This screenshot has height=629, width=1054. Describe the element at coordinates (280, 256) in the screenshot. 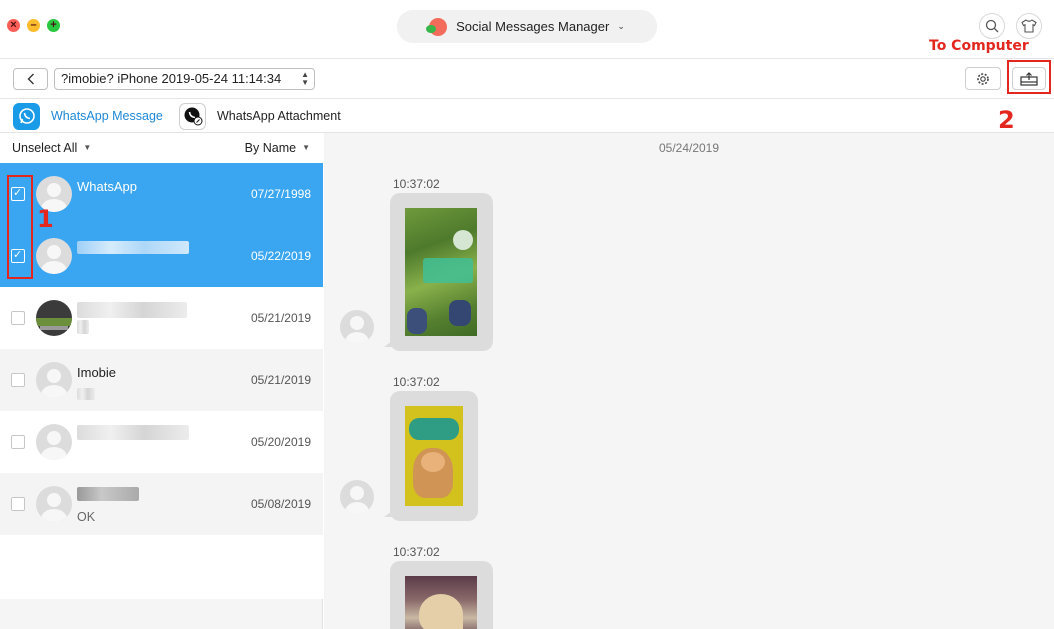

I see `contact-date: 05/22/2019` at that location.